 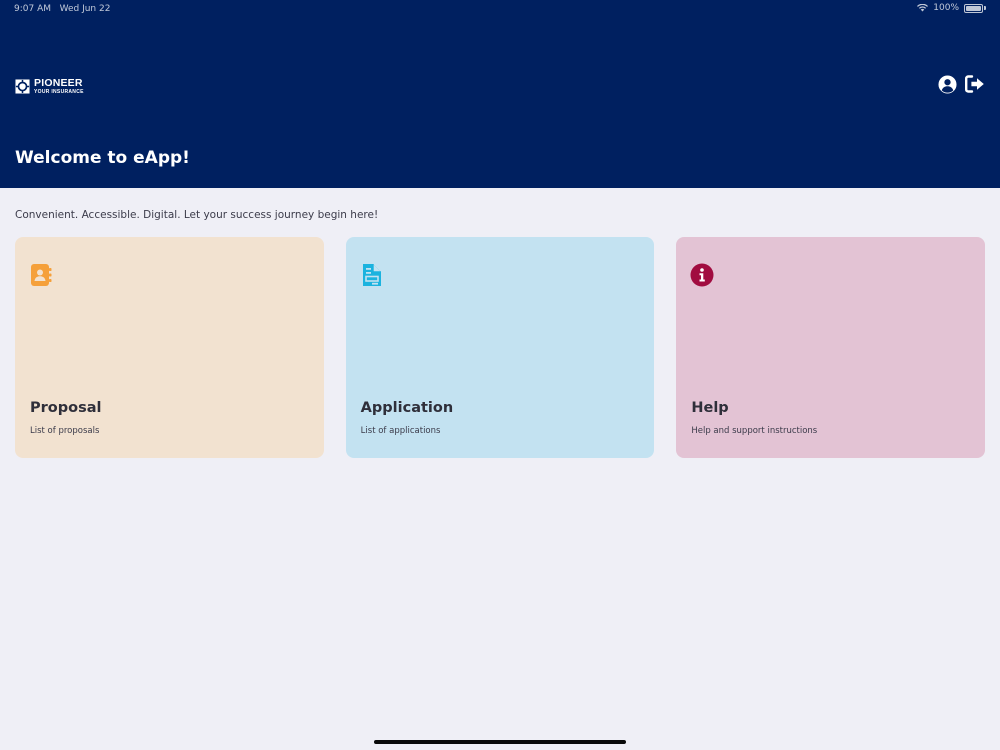 I want to click on status-bar: 9:07 AM Wed Jun 22 100%, so click(x=500, y=9).